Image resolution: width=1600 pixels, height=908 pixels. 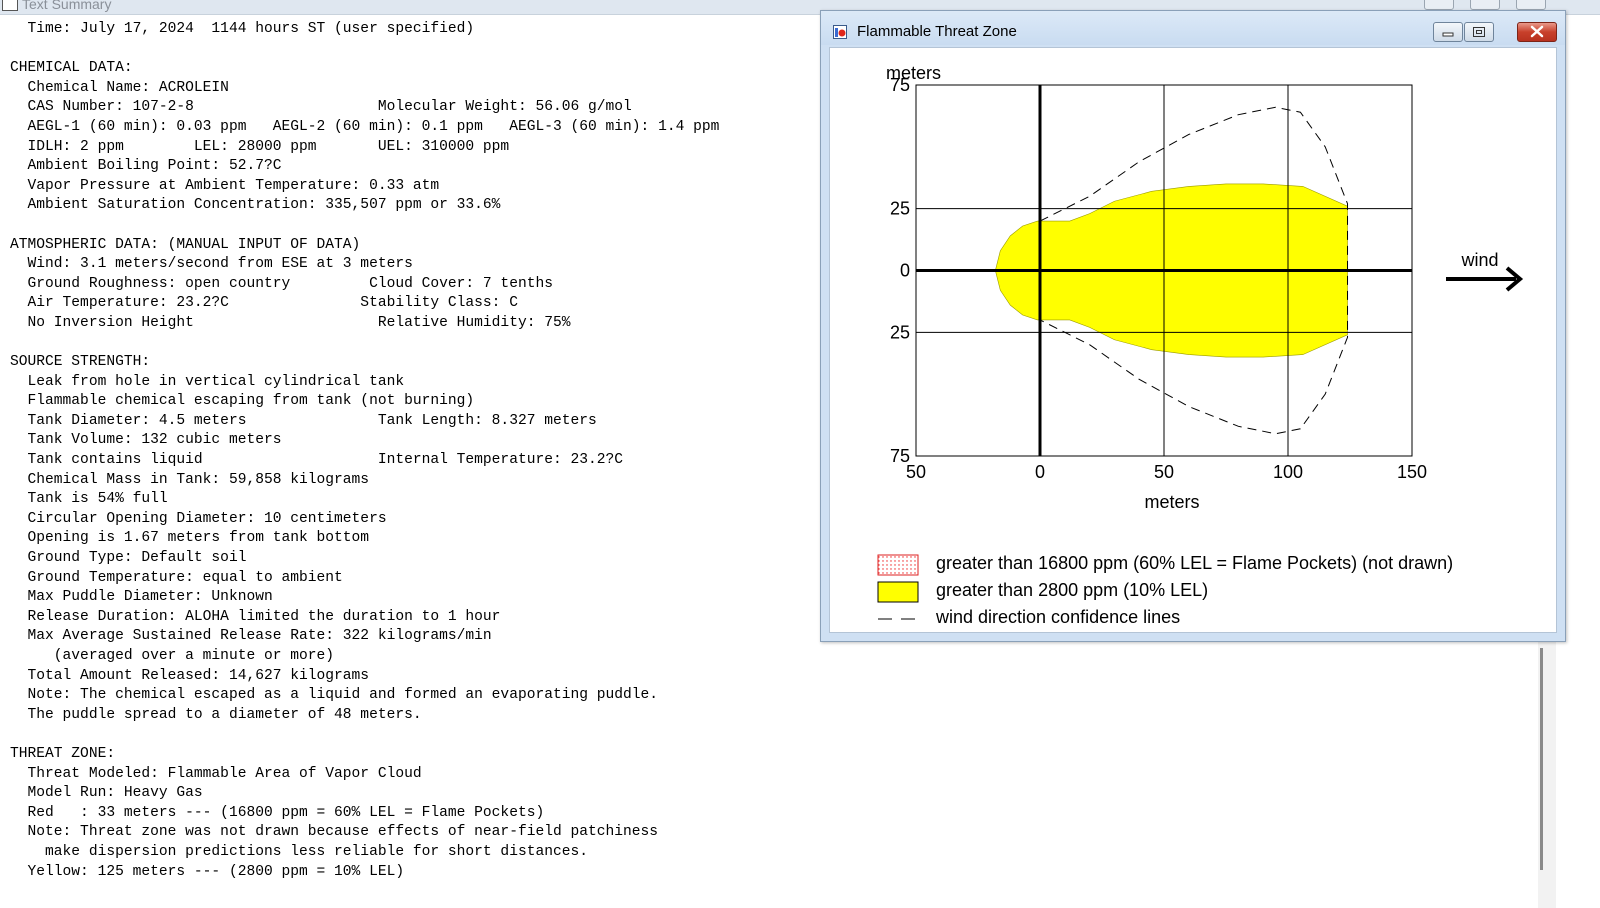 What do you see at coordinates (1485, 5) in the screenshot?
I see `text-summary-maximize-button` at bounding box center [1485, 5].